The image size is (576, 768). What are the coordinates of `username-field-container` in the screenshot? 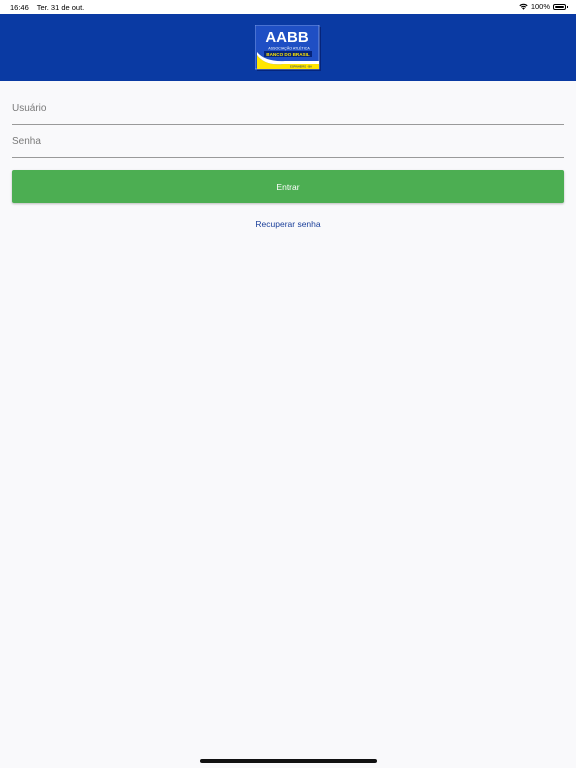 It's located at (288, 109).